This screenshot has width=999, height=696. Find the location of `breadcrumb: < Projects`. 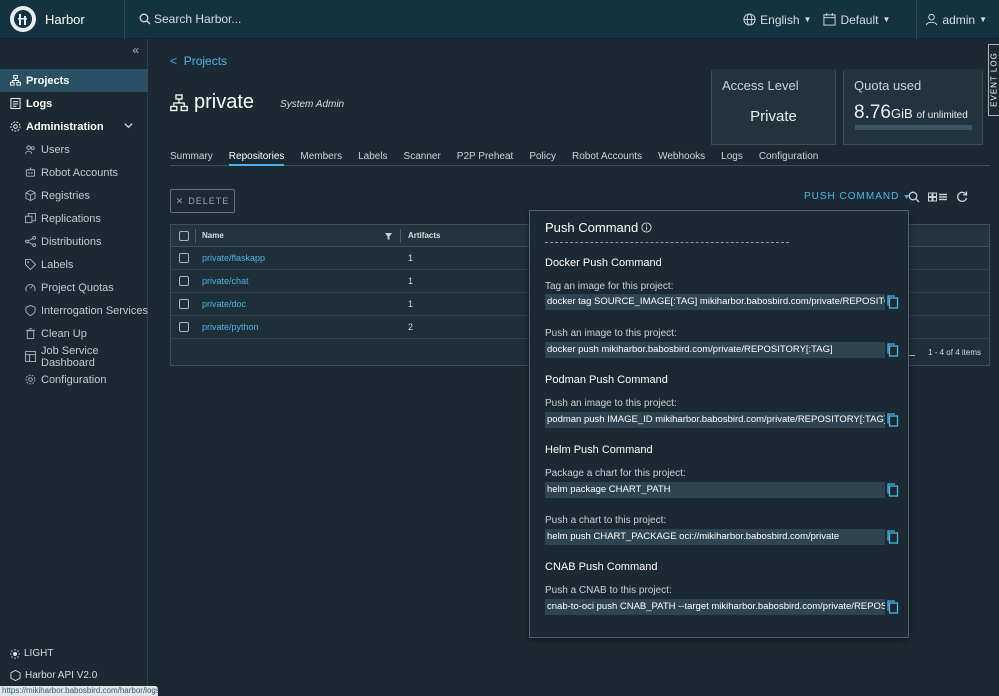

breadcrumb: < Projects is located at coordinates (198, 61).